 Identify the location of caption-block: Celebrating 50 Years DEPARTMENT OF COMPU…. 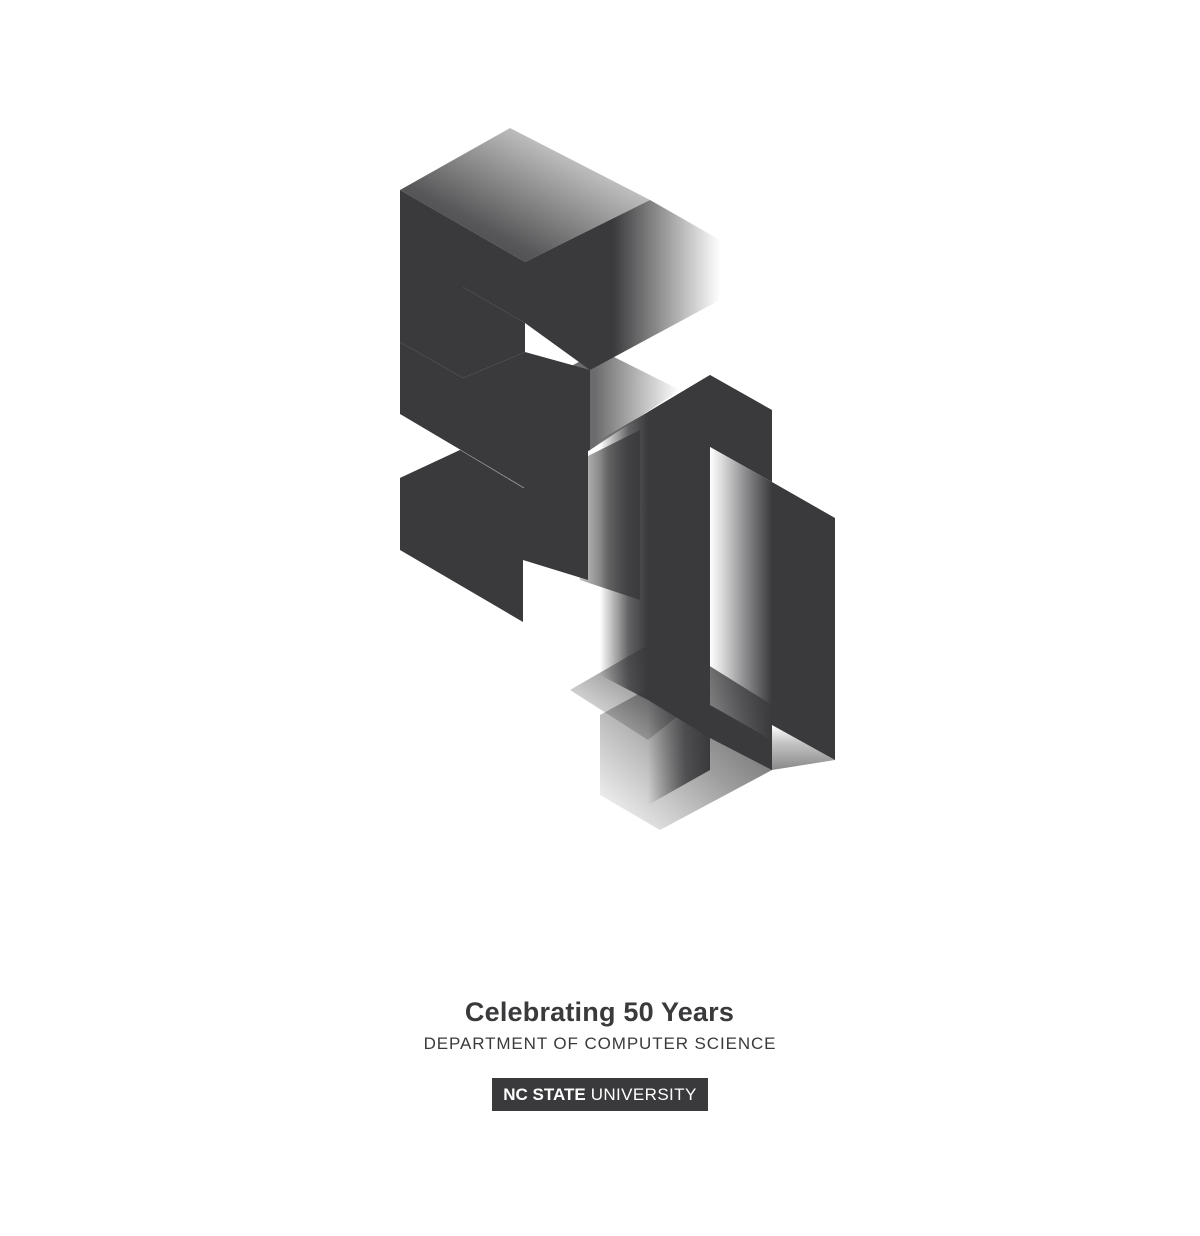
(600, 1050).